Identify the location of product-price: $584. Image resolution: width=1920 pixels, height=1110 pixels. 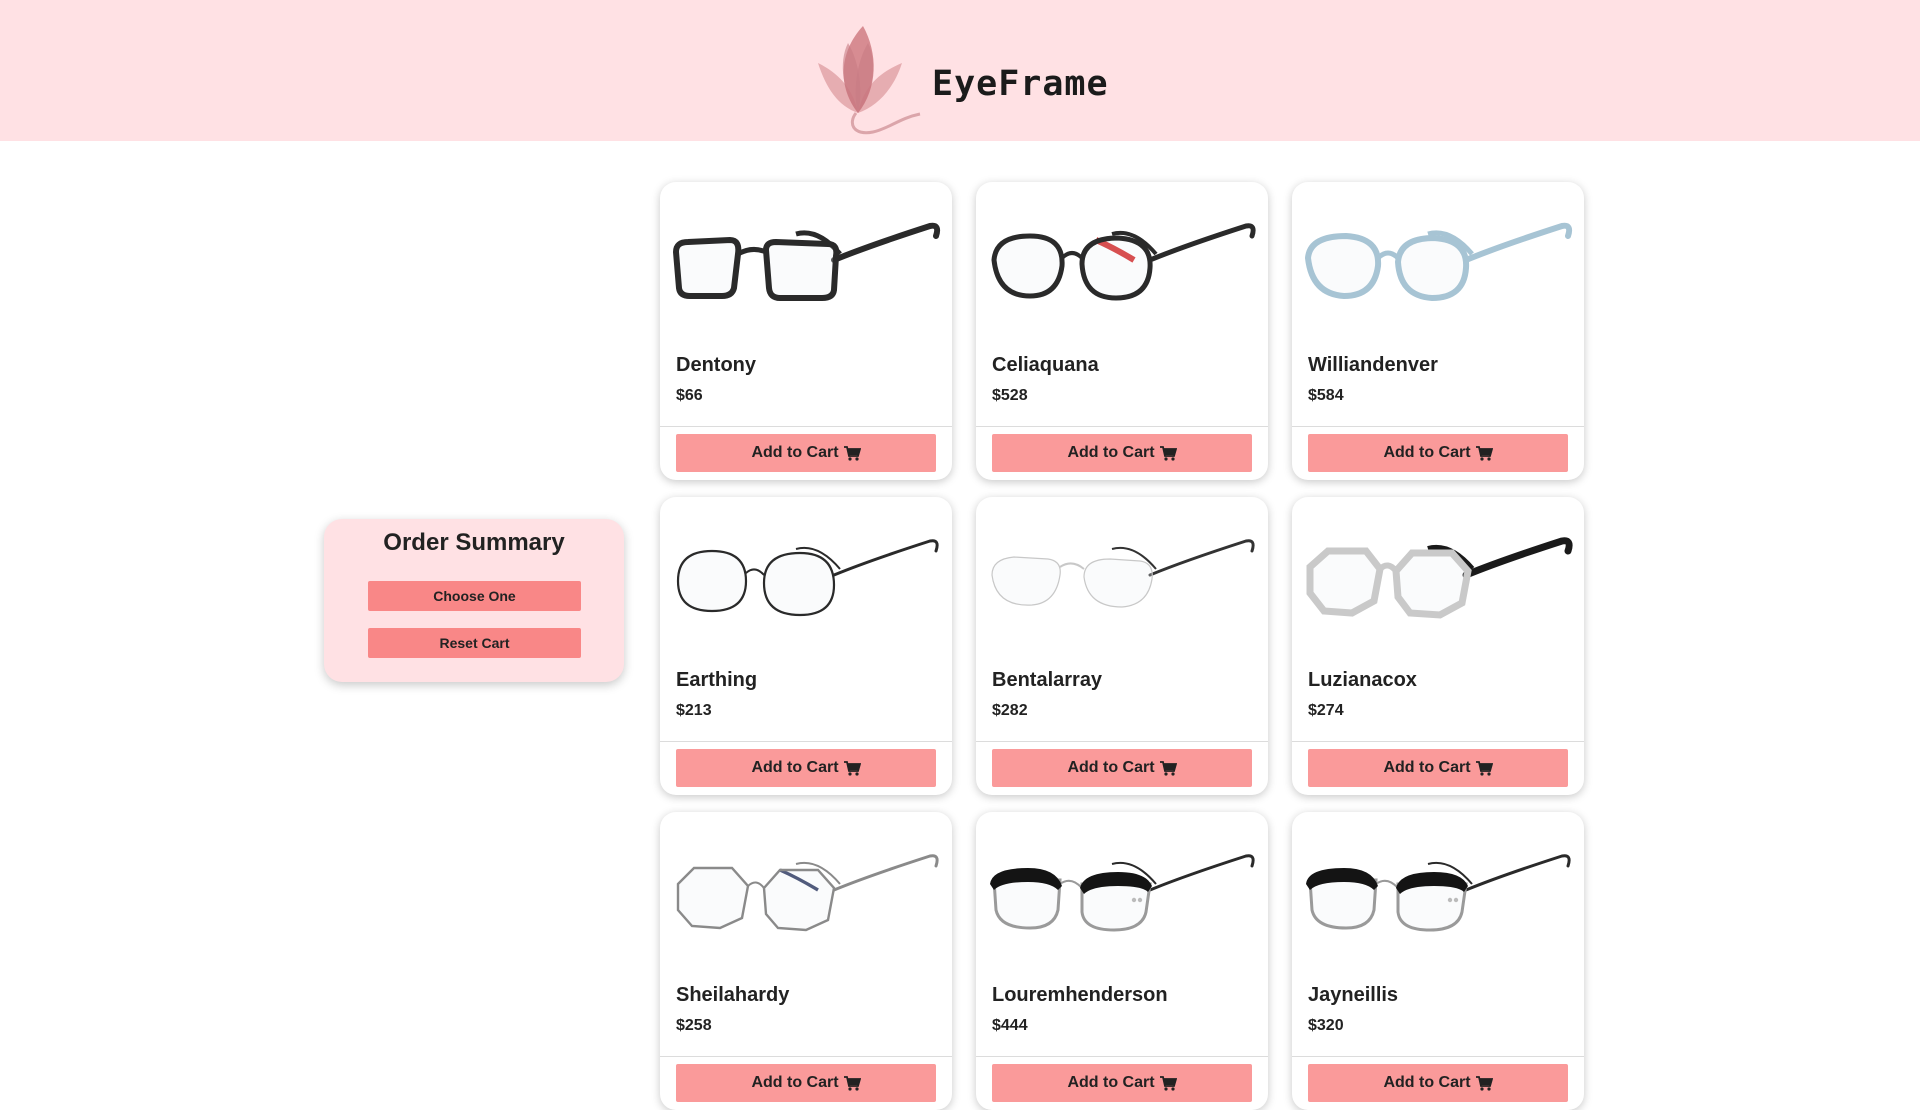
(1326, 395).